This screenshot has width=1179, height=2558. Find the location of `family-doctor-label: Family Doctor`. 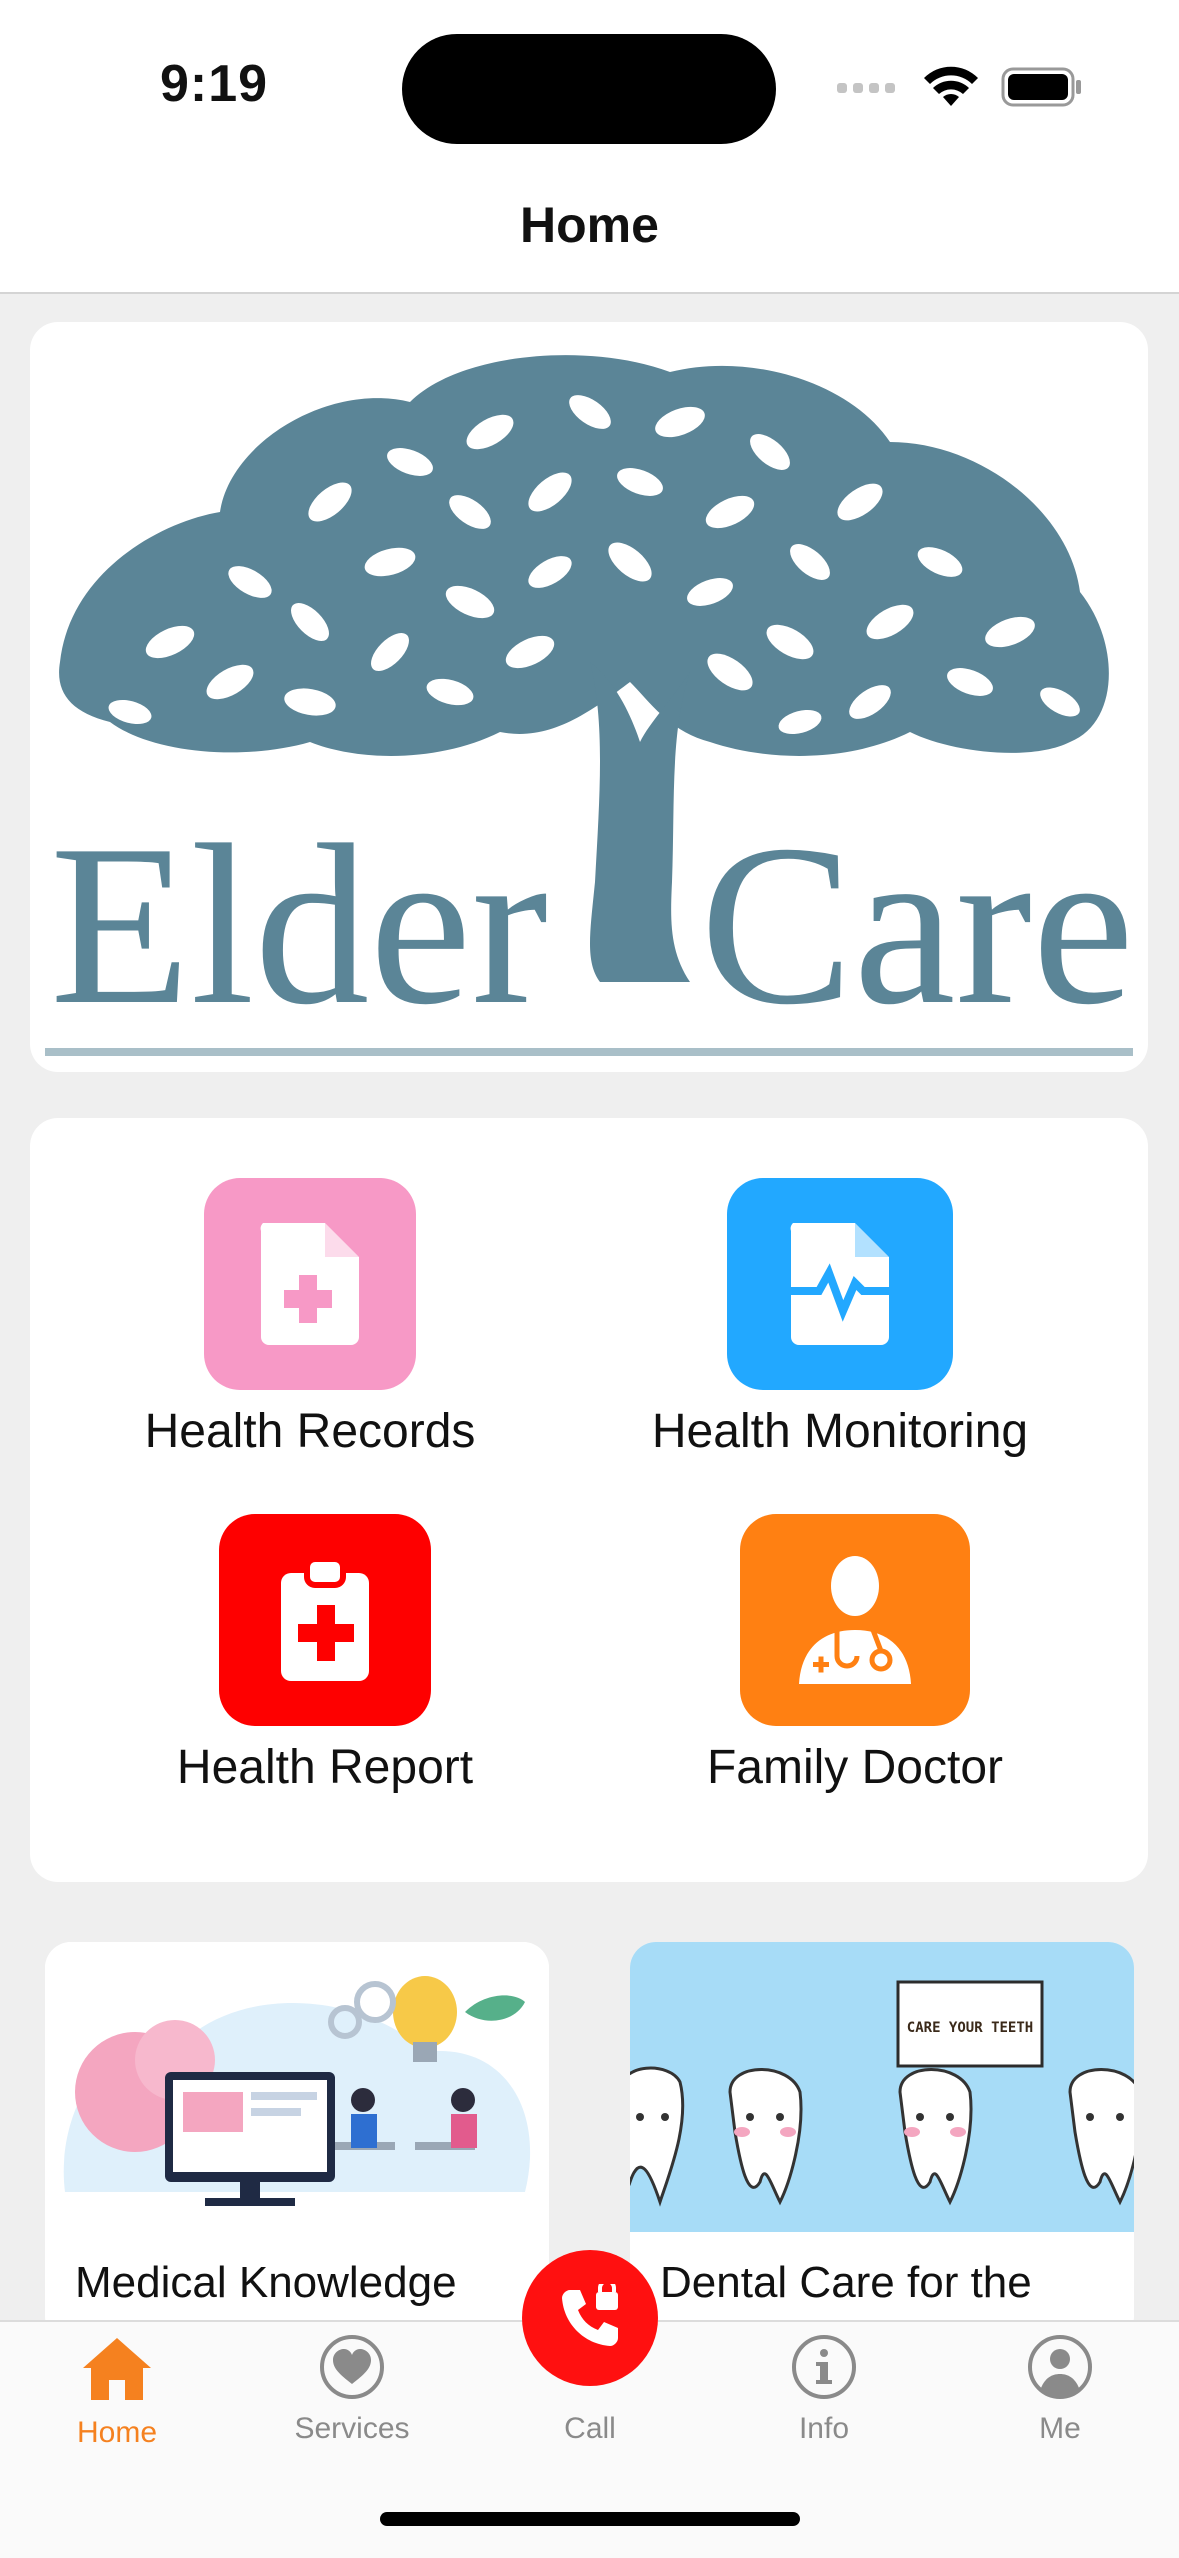

family-doctor-label: Family Doctor is located at coordinates (855, 1767).